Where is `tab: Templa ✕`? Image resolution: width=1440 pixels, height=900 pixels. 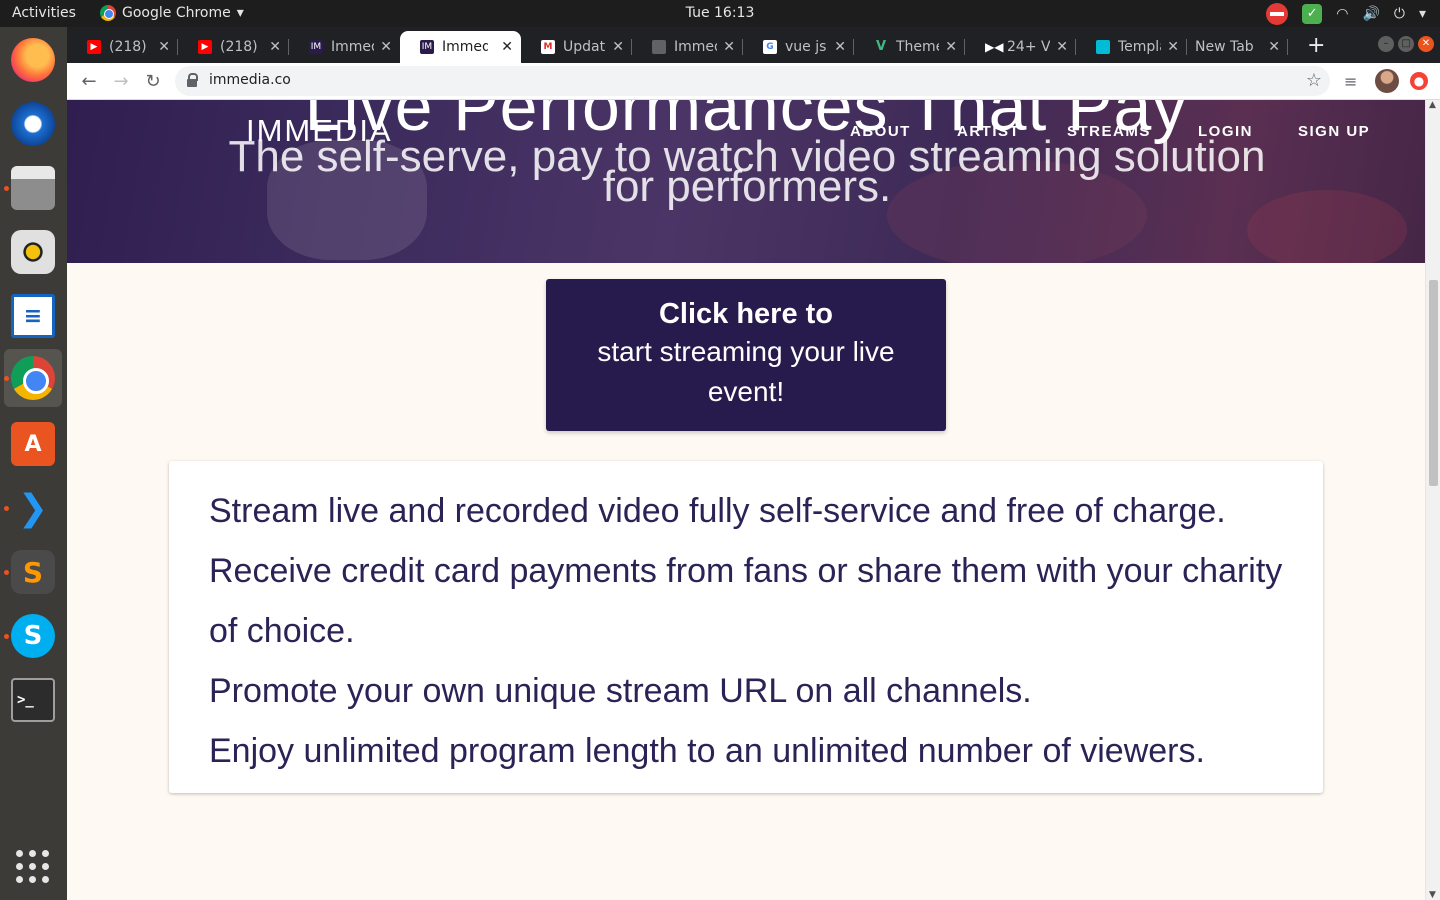
tab: Templa ✕ is located at coordinates (1131, 47).